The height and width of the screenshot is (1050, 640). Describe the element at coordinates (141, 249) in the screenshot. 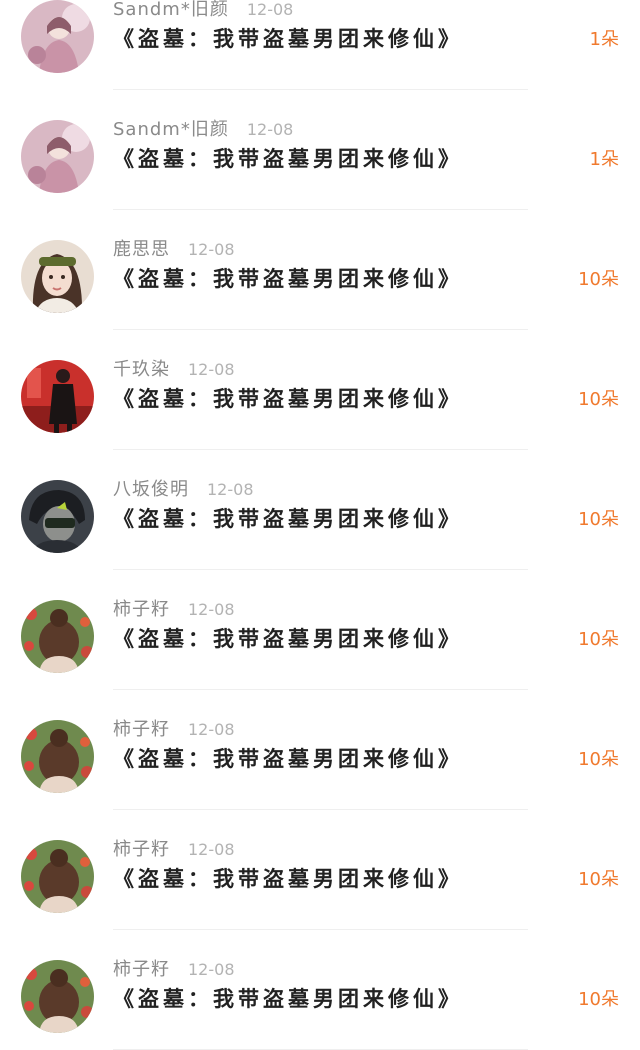

I see `username: 鹿思思` at that location.